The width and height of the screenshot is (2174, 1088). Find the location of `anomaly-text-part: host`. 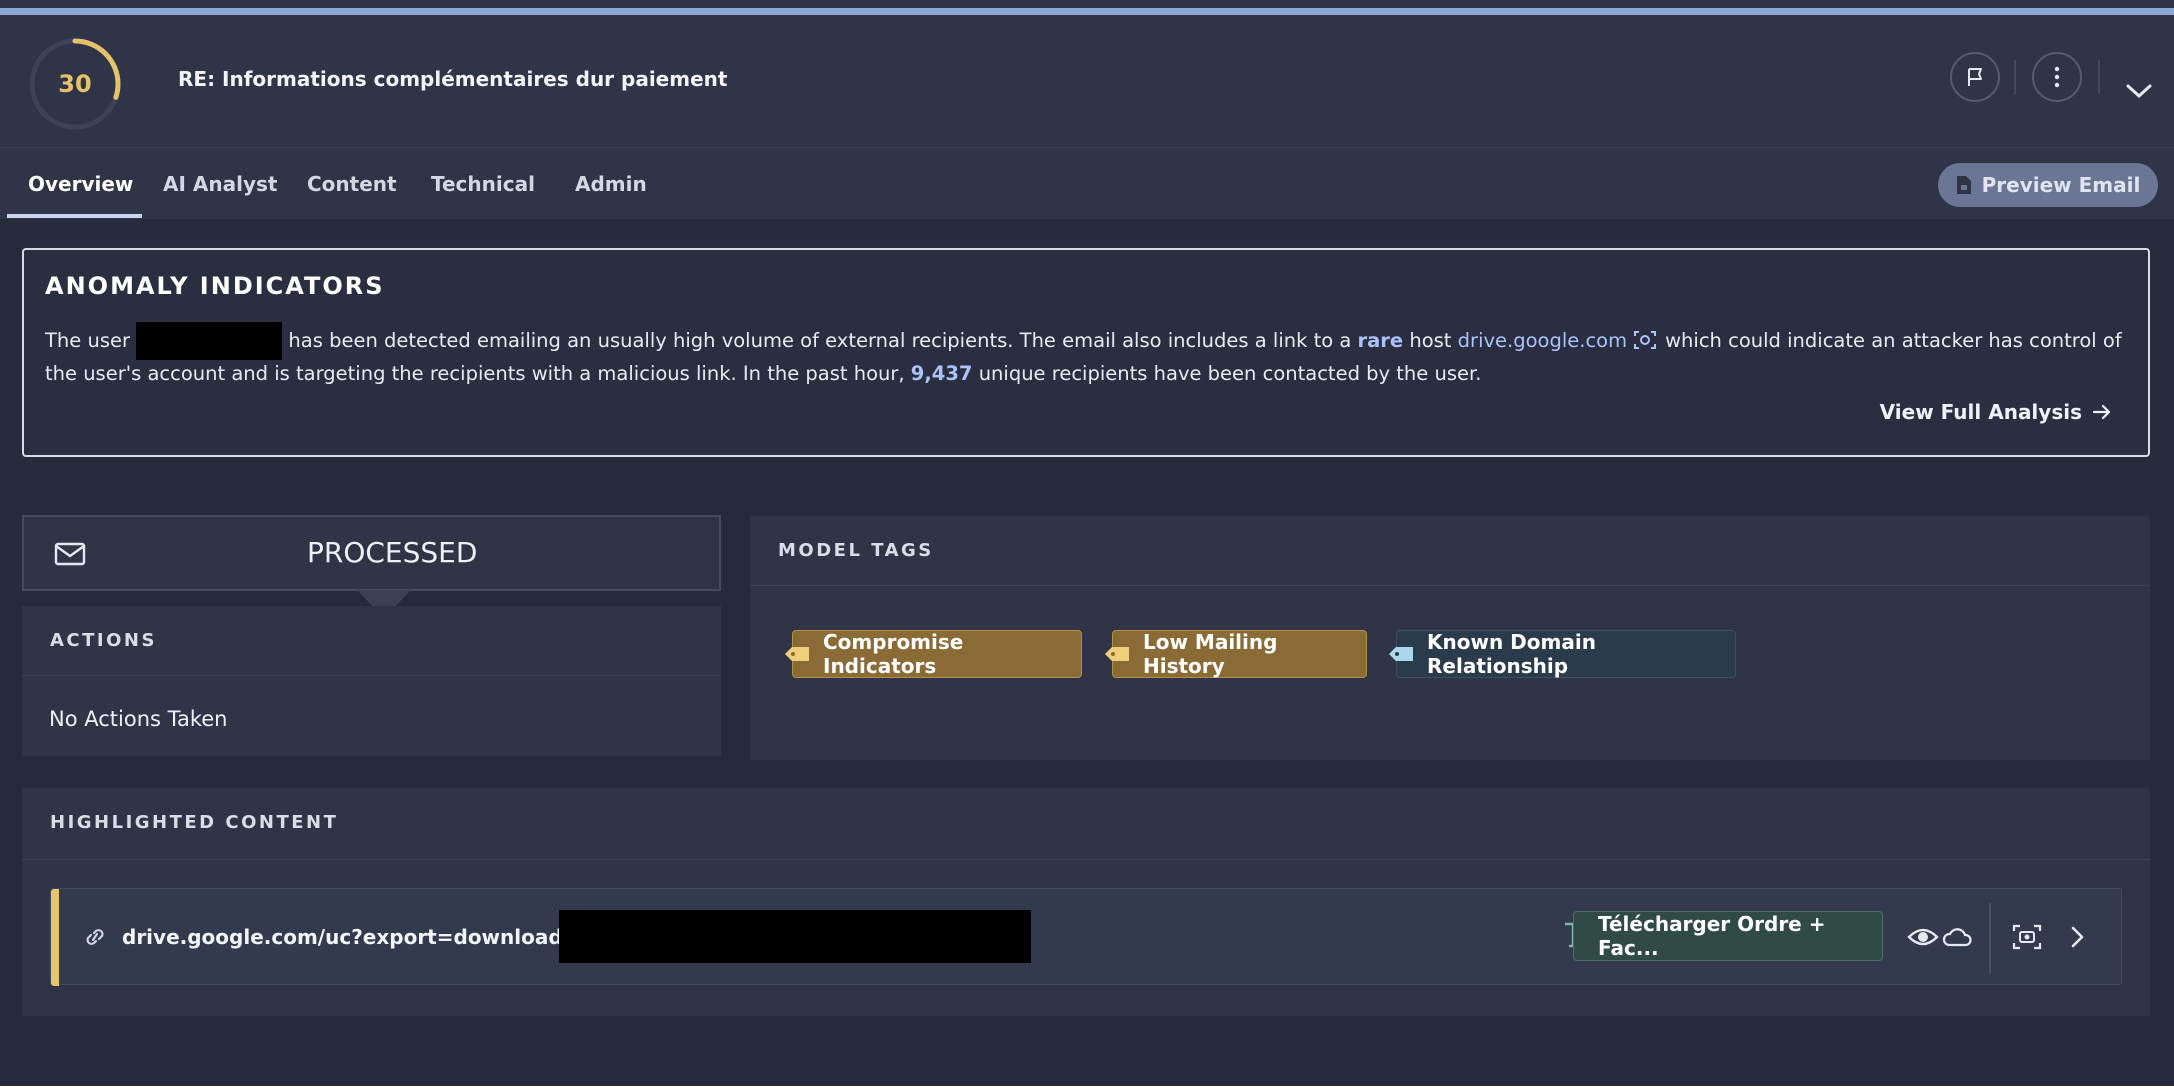

anomaly-text-part: host is located at coordinates (1430, 340).